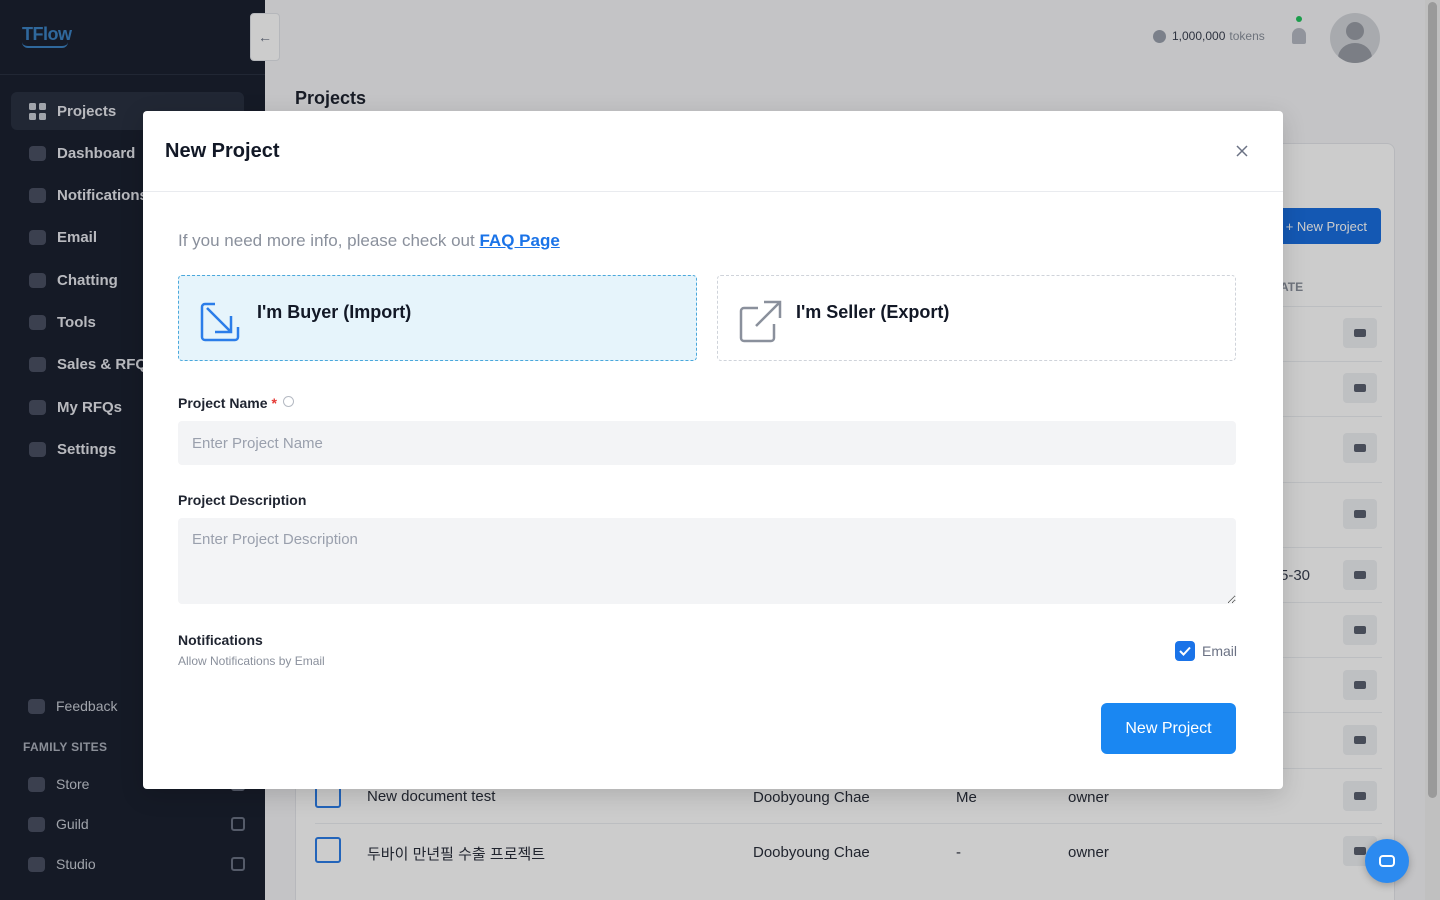 The image size is (1440, 900). Describe the element at coordinates (274, 403) in the screenshot. I see `required-star: *` at that location.